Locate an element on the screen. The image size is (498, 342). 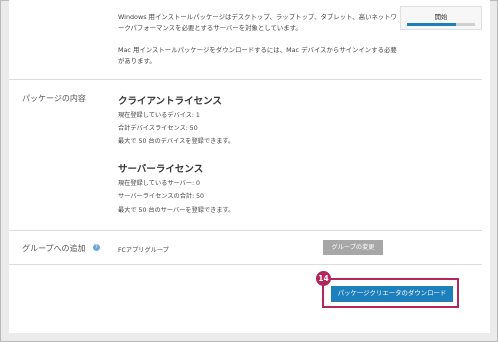
server-license-title: サーバーライセンス is located at coordinates (161, 169).